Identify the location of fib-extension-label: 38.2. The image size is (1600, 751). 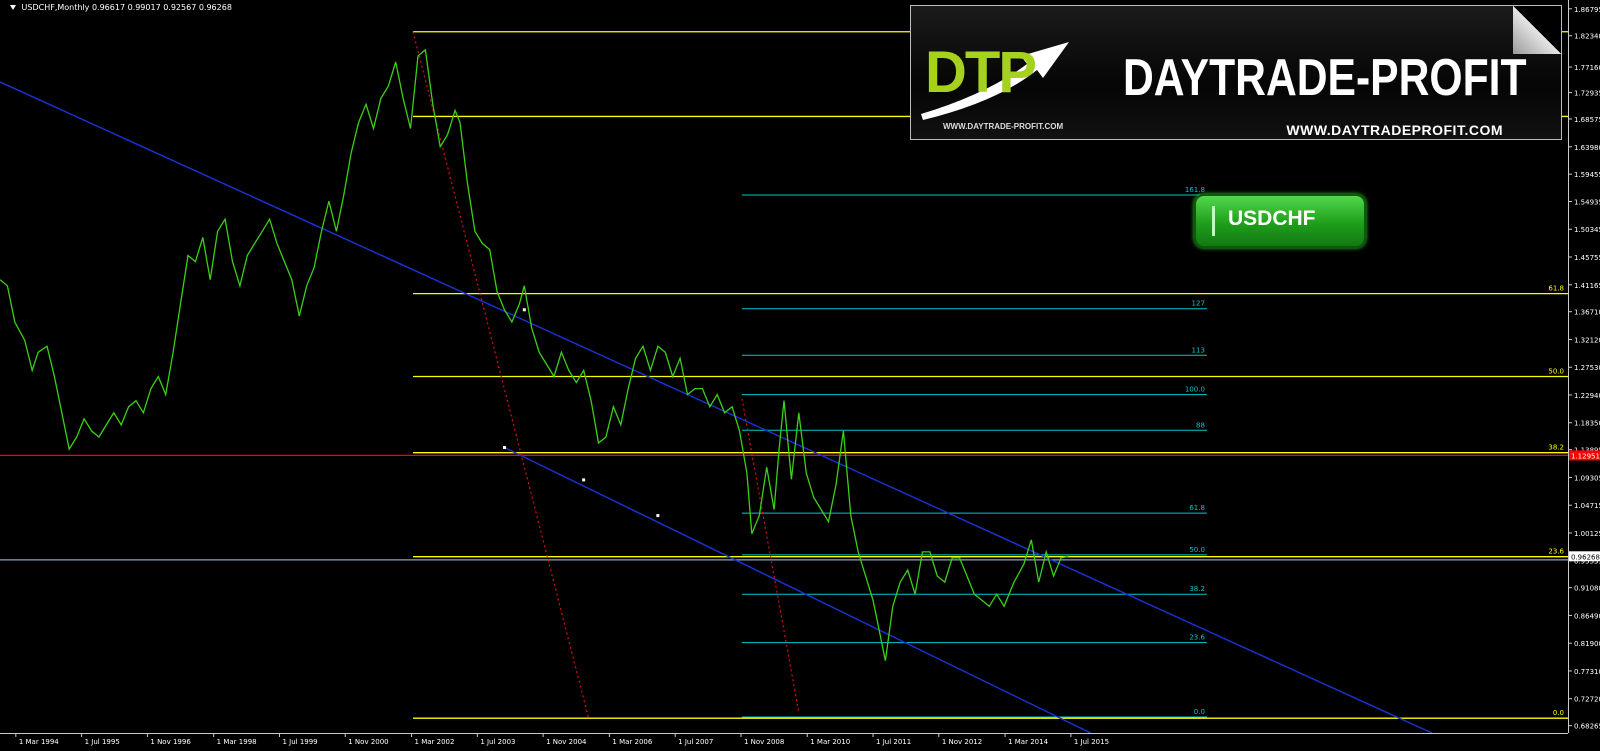
(1197, 589).